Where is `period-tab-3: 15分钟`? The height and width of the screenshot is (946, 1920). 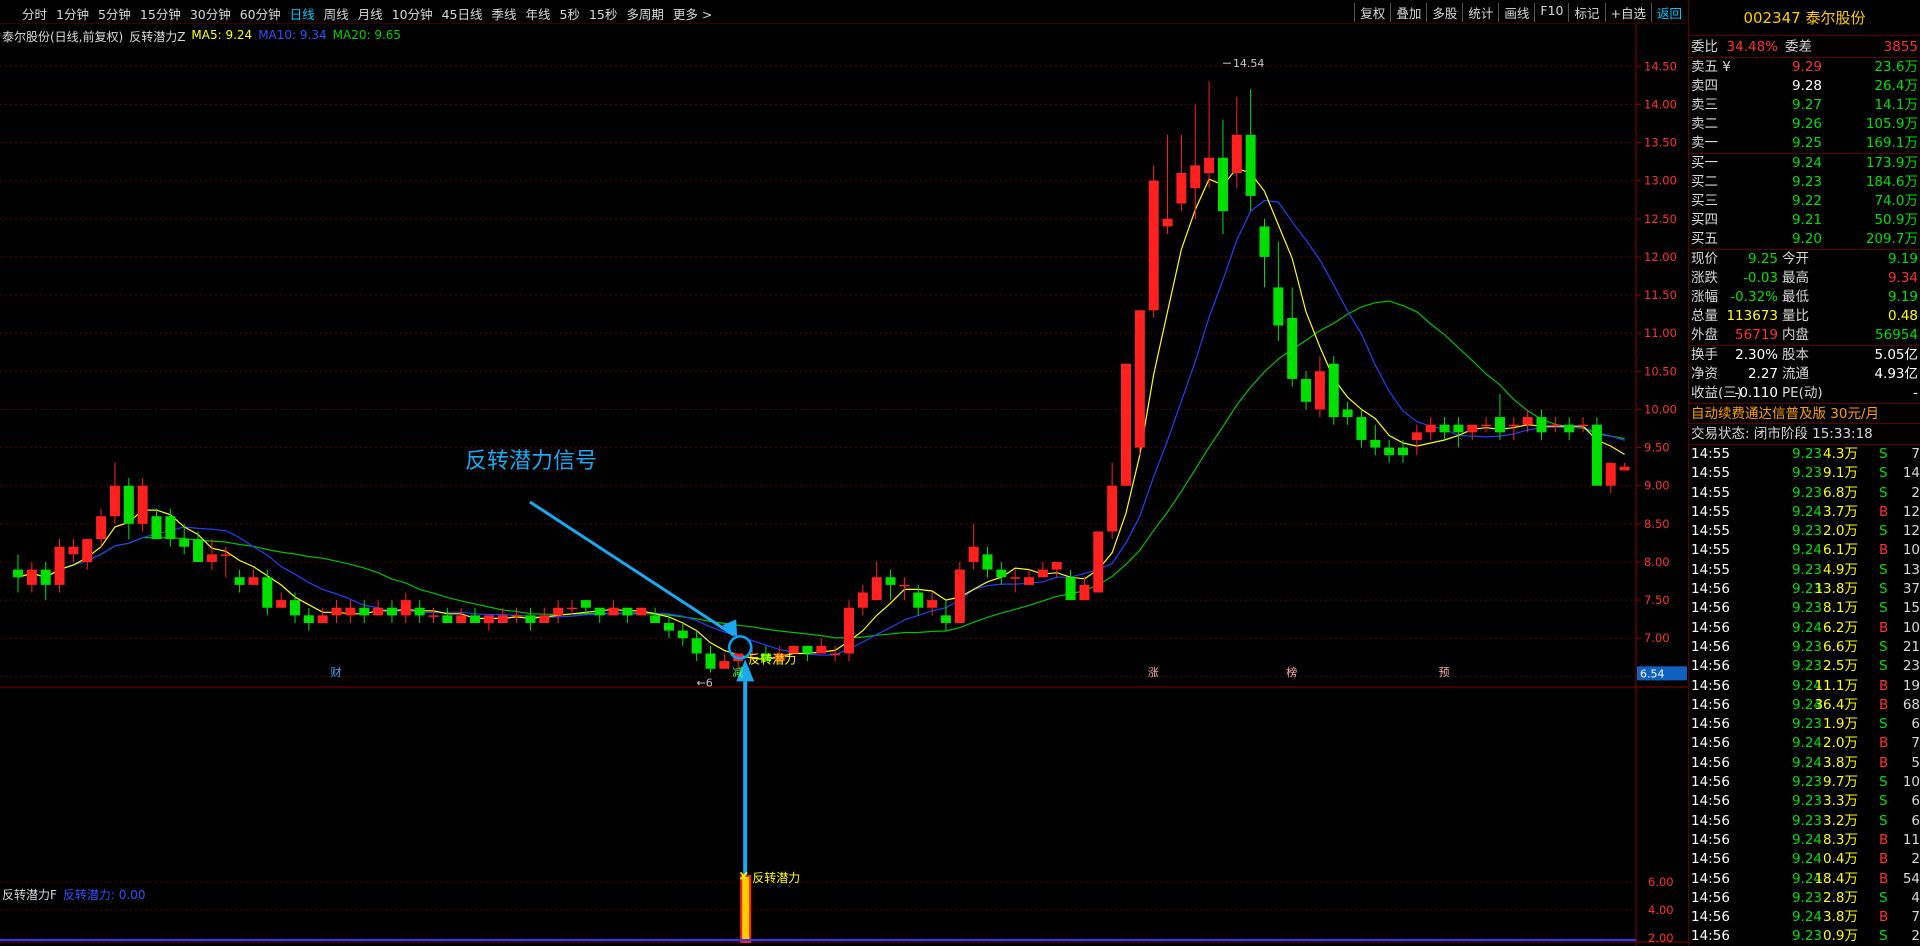
period-tab-3: 15分钟 is located at coordinates (160, 13).